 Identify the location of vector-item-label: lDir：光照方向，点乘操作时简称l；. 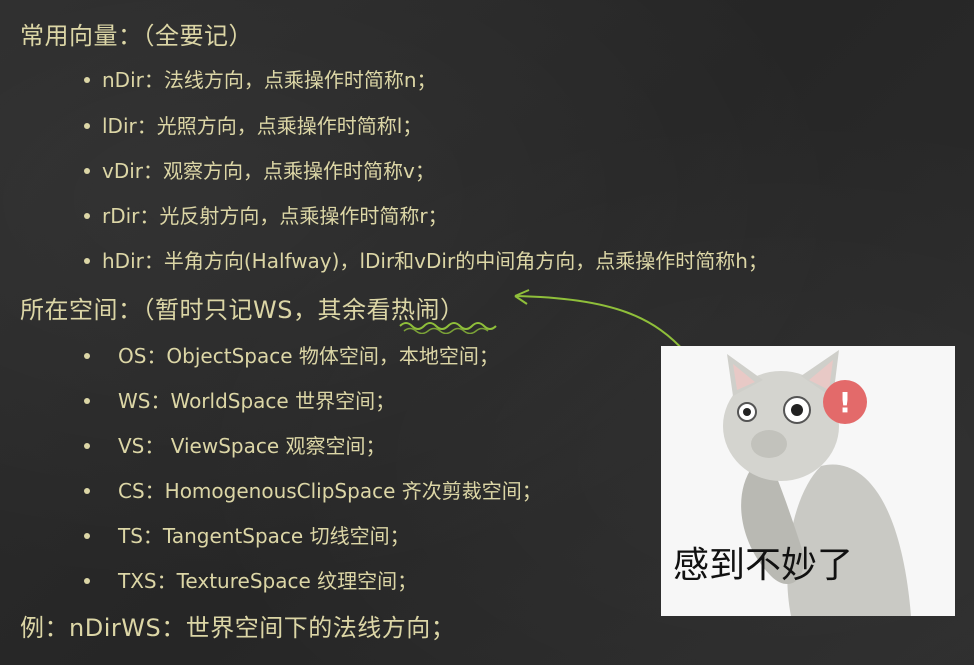
(262, 126).